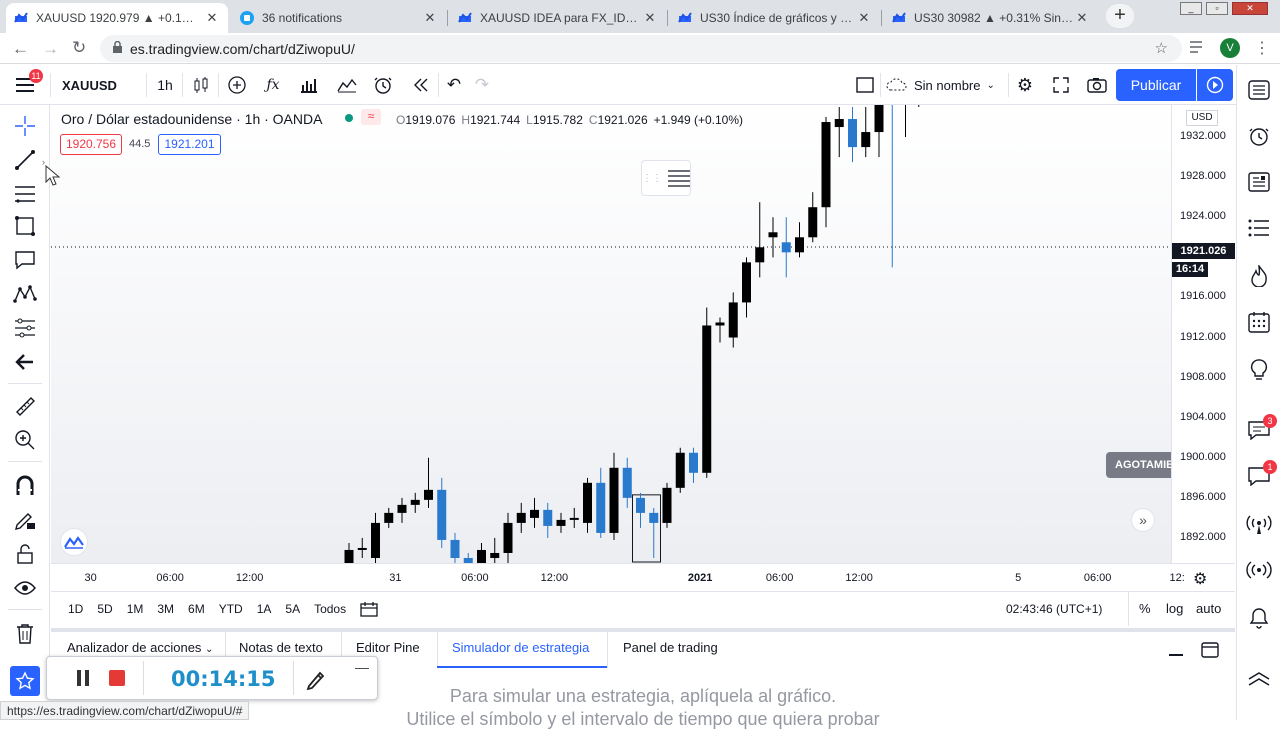 The height and width of the screenshot is (730, 1280). What do you see at coordinates (1259, 524) in the screenshot?
I see `streams-icon` at bounding box center [1259, 524].